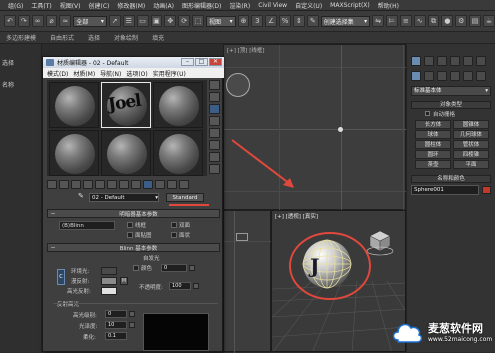 The height and width of the screenshot is (353, 495). Describe the element at coordinates (156, 21) in the screenshot. I see `window-crossing-icon: ▣` at that location.